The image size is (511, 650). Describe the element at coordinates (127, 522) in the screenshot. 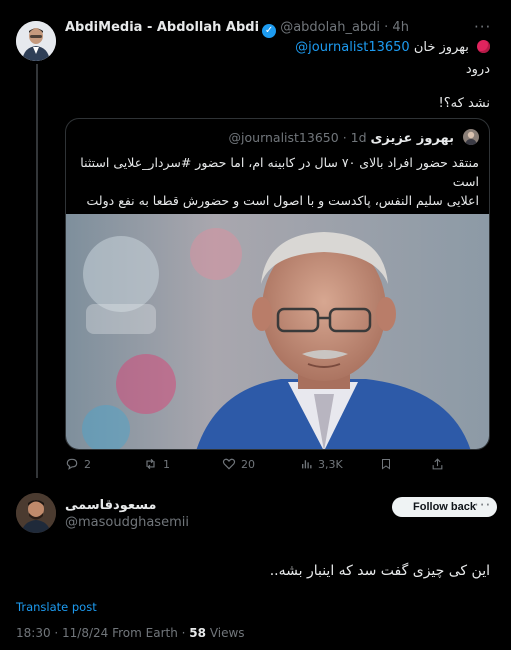

I see `reply-author-handle: @masoudghasemii` at that location.